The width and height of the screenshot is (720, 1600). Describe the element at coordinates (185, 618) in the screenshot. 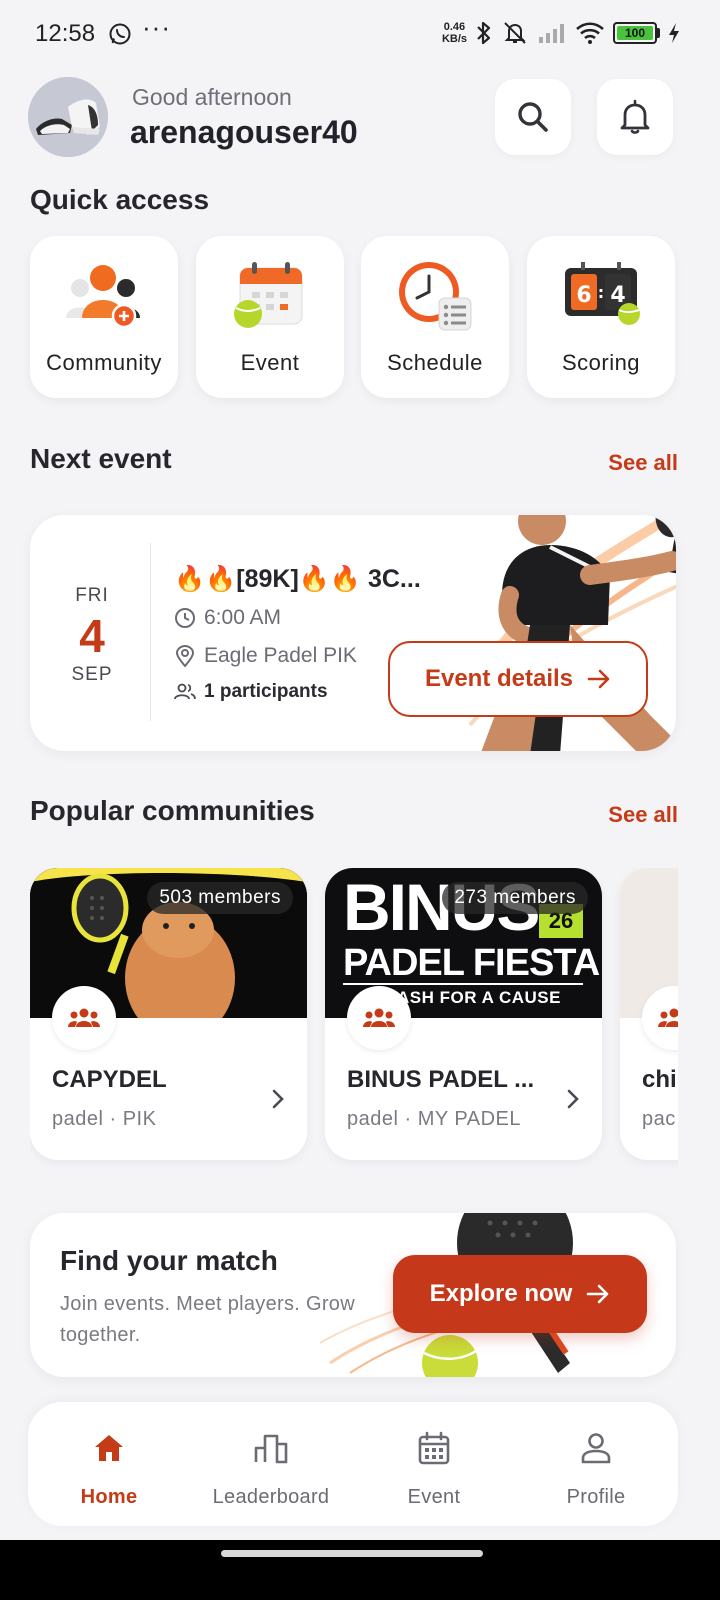

I see `clock-icon` at that location.